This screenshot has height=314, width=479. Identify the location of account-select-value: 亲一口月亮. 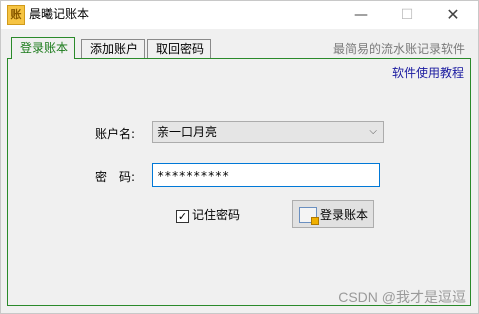
(187, 132).